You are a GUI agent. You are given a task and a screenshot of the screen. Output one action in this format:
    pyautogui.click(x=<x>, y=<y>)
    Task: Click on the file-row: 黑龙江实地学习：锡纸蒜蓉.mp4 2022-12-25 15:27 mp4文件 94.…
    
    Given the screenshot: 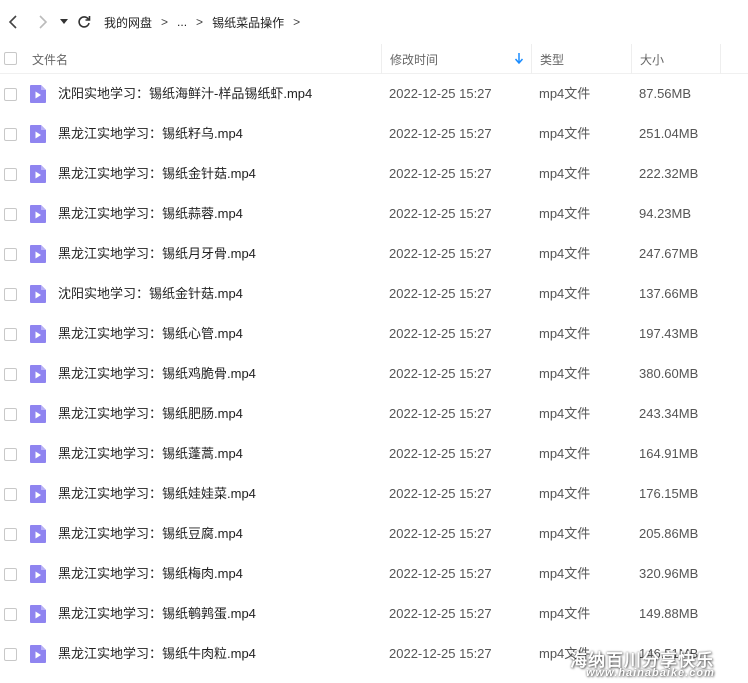 What is the action you would take?
    pyautogui.click(x=374, y=214)
    